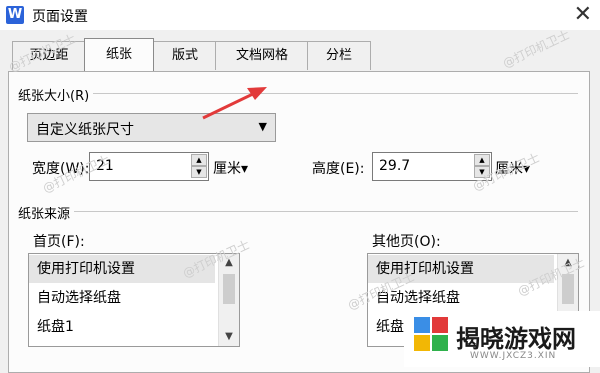 This screenshot has width=600, height=373. I want to click on watermark: @打印机卫士, so click(536, 49).